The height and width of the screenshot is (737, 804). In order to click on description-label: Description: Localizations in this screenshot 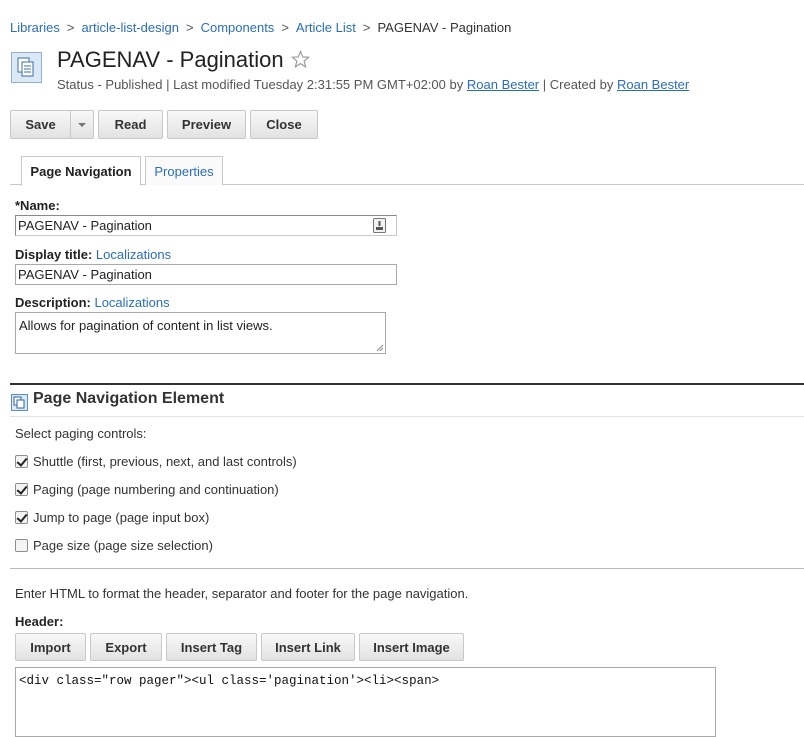, I will do `click(92, 302)`.